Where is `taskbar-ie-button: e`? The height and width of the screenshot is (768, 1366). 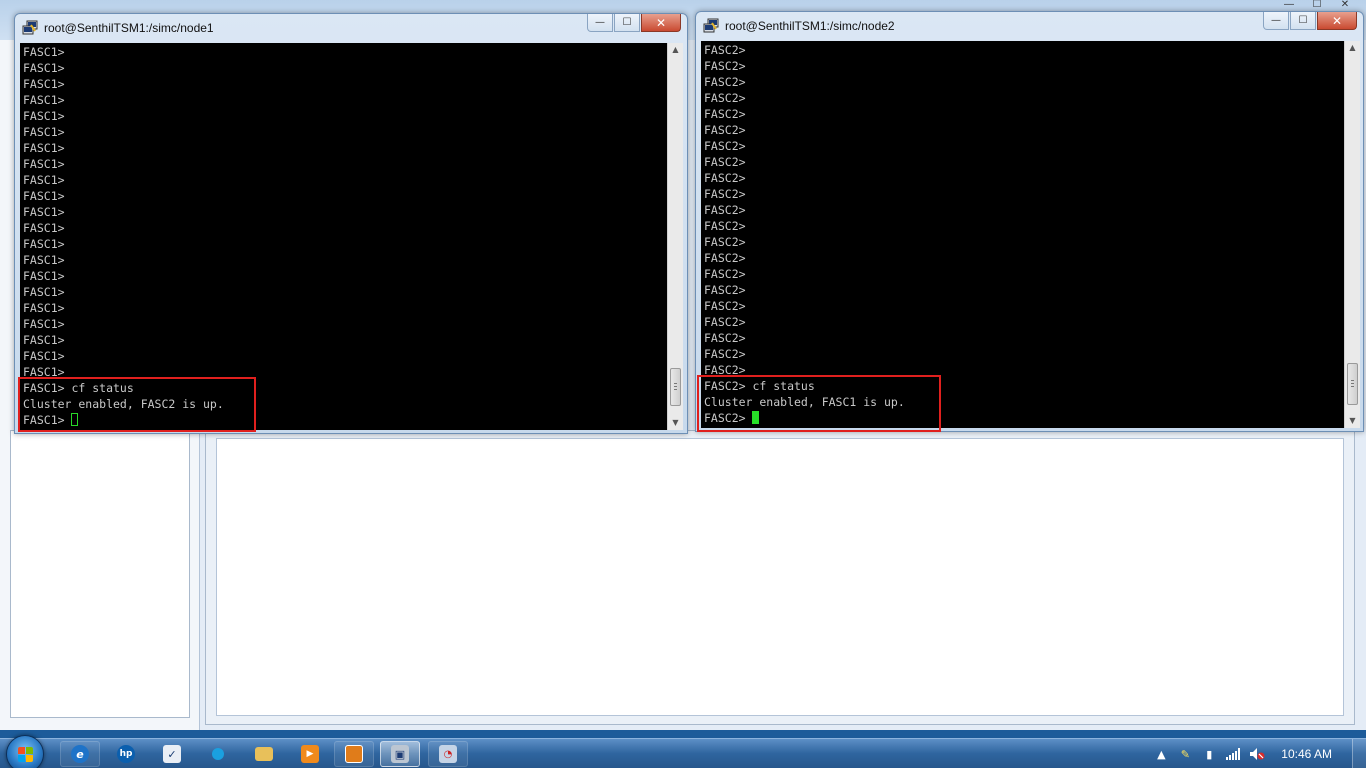 taskbar-ie-button: e is located at coordinates (80, 754).